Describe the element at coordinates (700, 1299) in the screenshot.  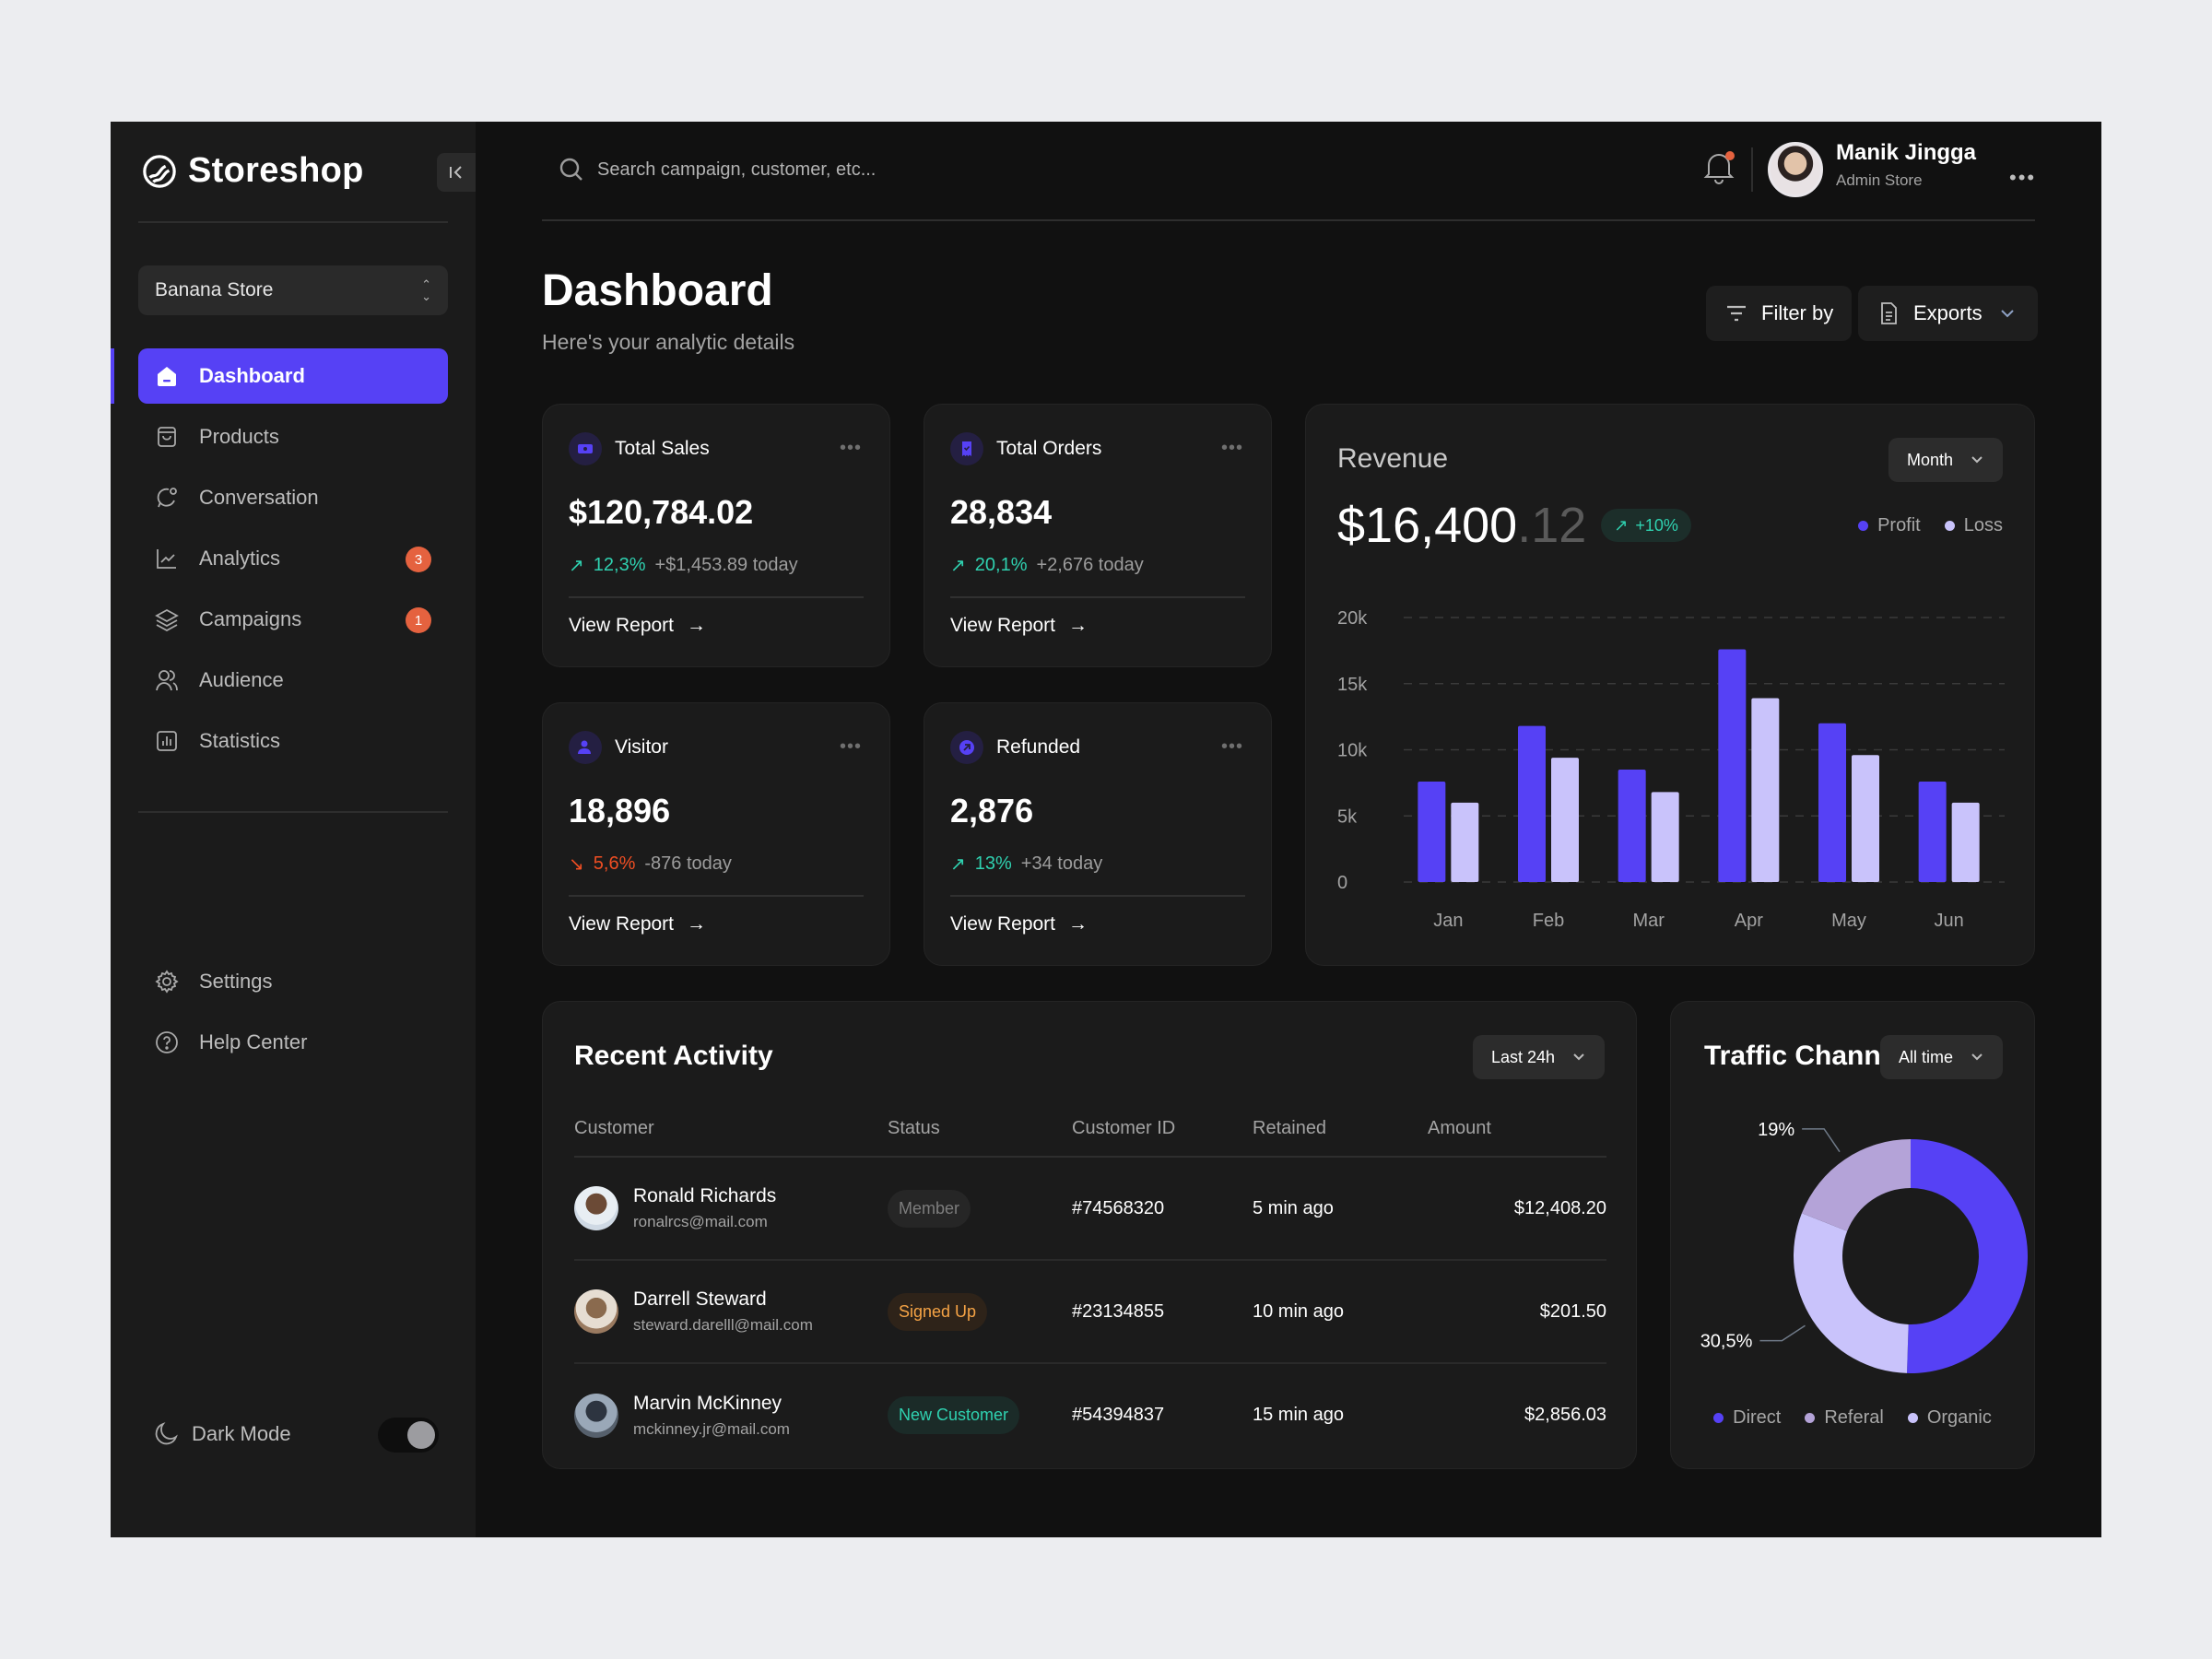
I see `customer-name: Darrell Steward` at that location.